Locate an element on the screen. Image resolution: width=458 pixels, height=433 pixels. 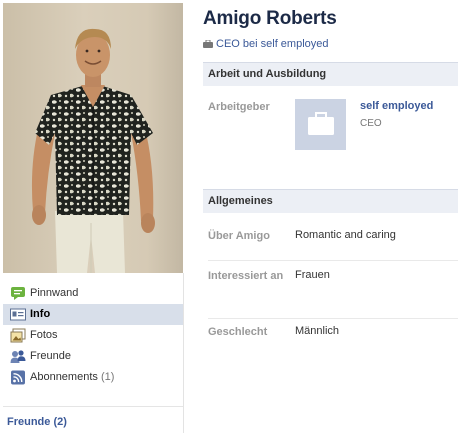
nav-item-pinnwand: Pinnwand is located at coordinates (93, 293).